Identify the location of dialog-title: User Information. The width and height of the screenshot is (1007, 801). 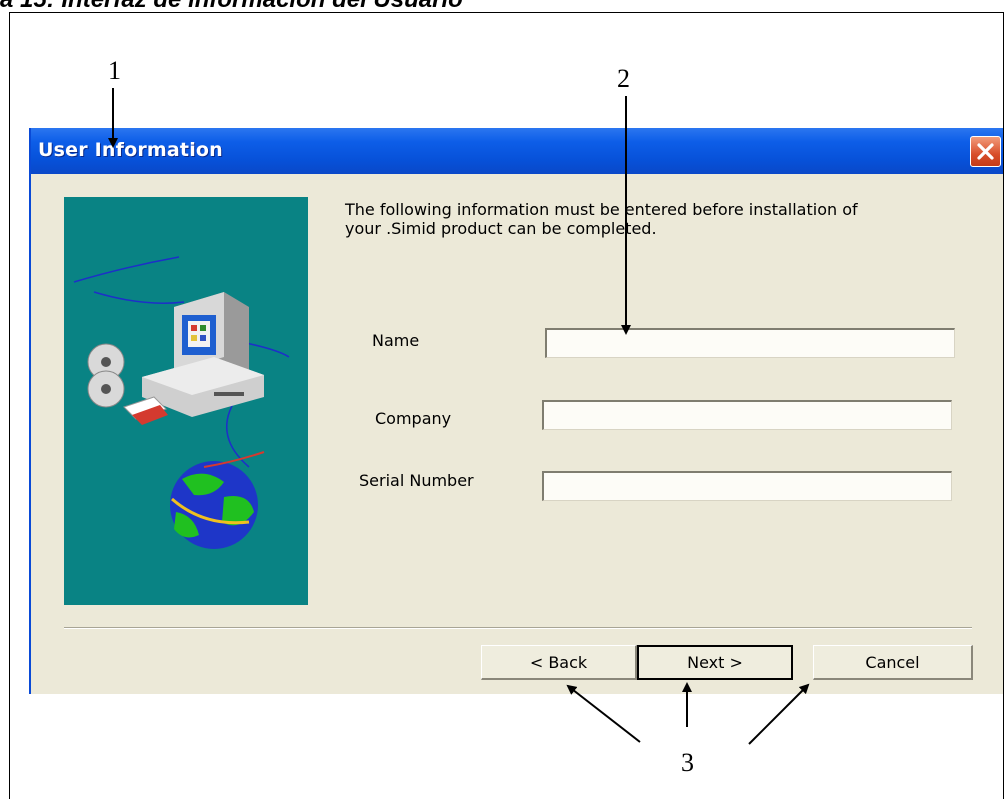
(130, 150).